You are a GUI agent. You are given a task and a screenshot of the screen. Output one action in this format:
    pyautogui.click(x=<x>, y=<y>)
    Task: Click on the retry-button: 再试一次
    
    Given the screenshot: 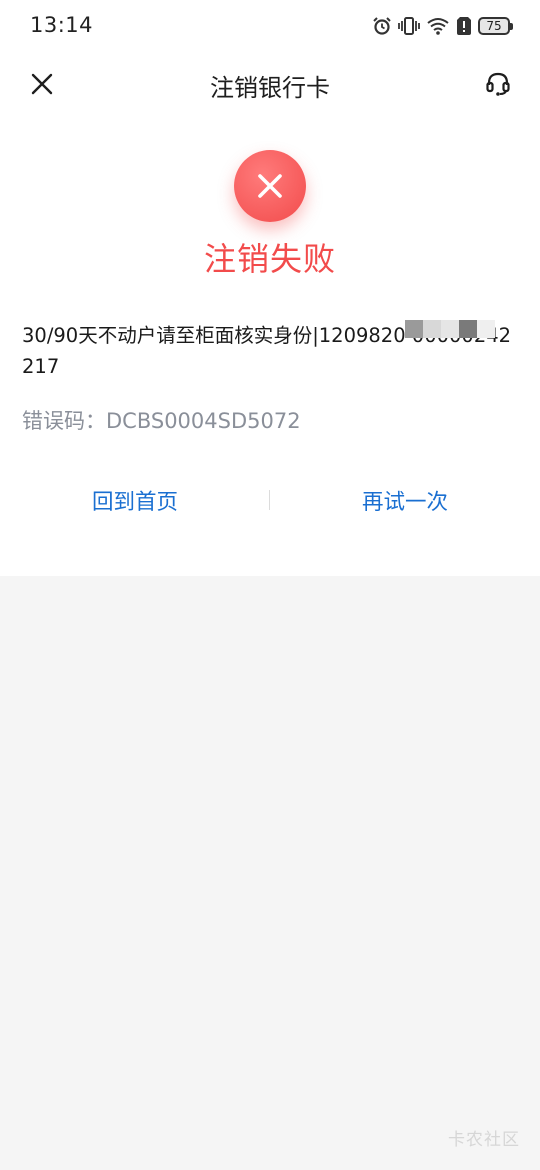 What is the action you would take?
    pyautogui.click(x=405, y=500)
    